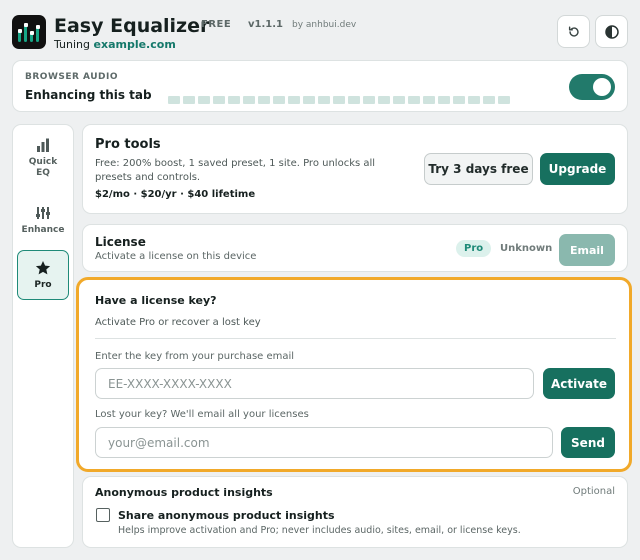 The height and width of the screenshot is (560, 640). What do you see at coordinates (526, 248) in the screenshot?
I see `license-status: Unknown` at bounding box center [526, 248].